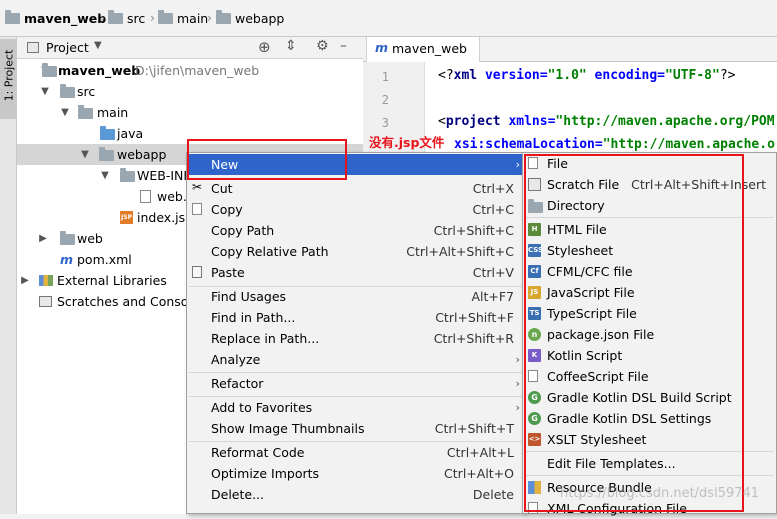 Image resolution: width=777 pixels, height=519 pixels. I want to click on menu-item-reformat-code: Reformat Code Ctrl+Alt+L, so click(355, 452).